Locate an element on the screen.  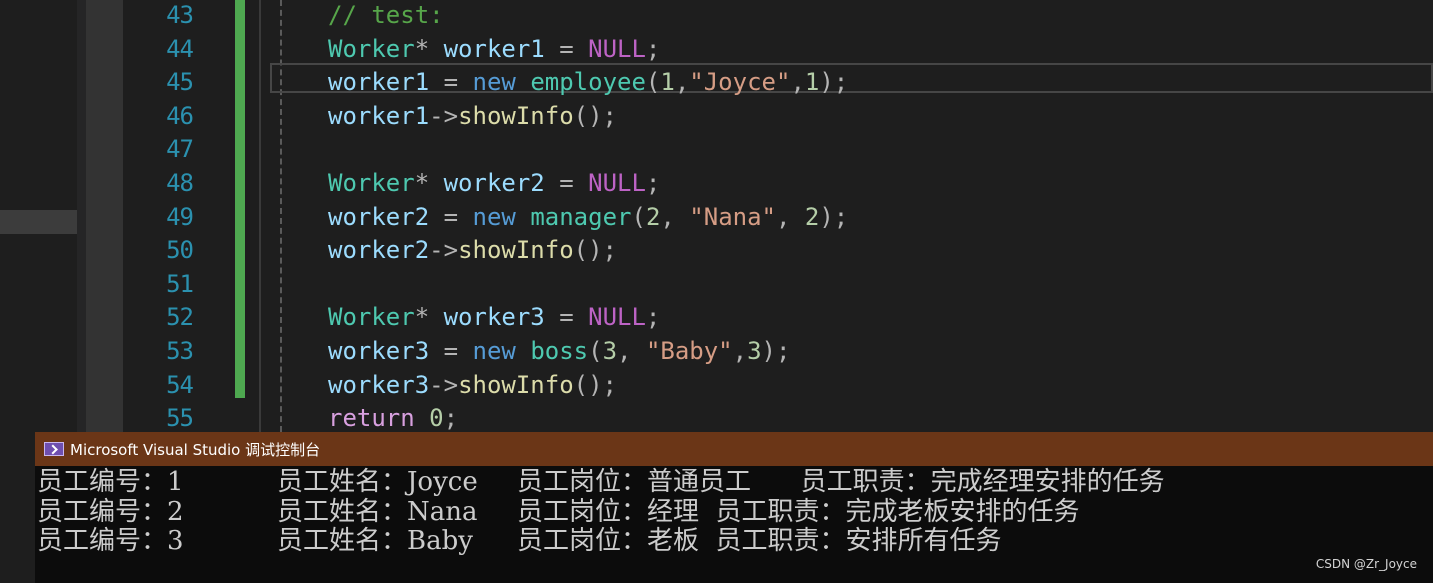
console-line: 员工编号：1 员工姓名：Joyce 员工岗位：普通员工 员工职责：完成经理安排的任务 is located at coordinates (601, 482).